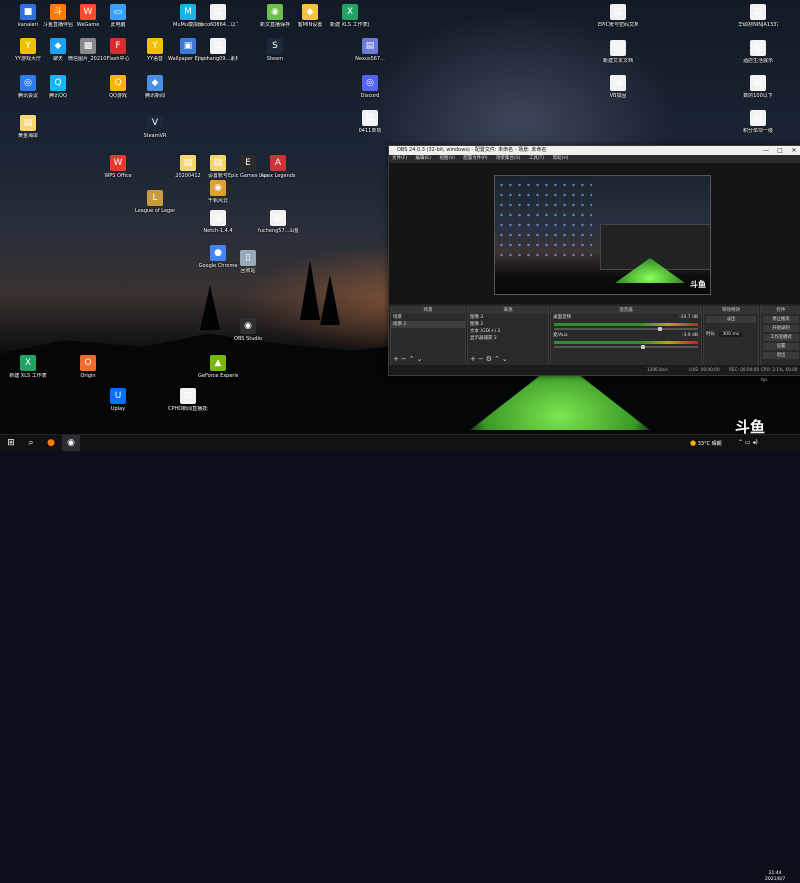 The image size is (800, 883). I want to click on desktop-icon: ▤ jiechang09...素材, so click(218, 50).